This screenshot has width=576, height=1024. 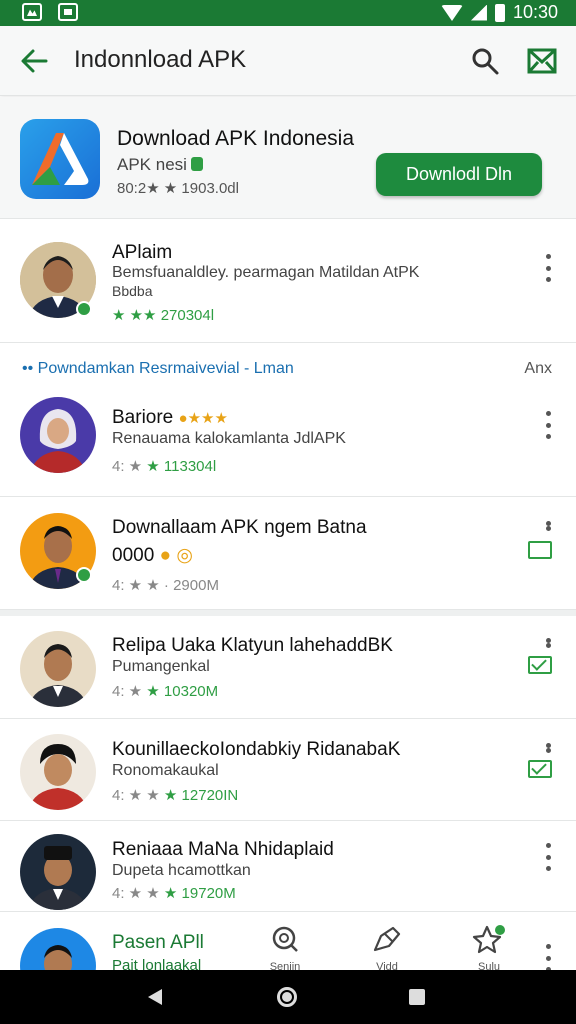 I want to click on page-title: Indonnload APK, so click(x=160, y=59).